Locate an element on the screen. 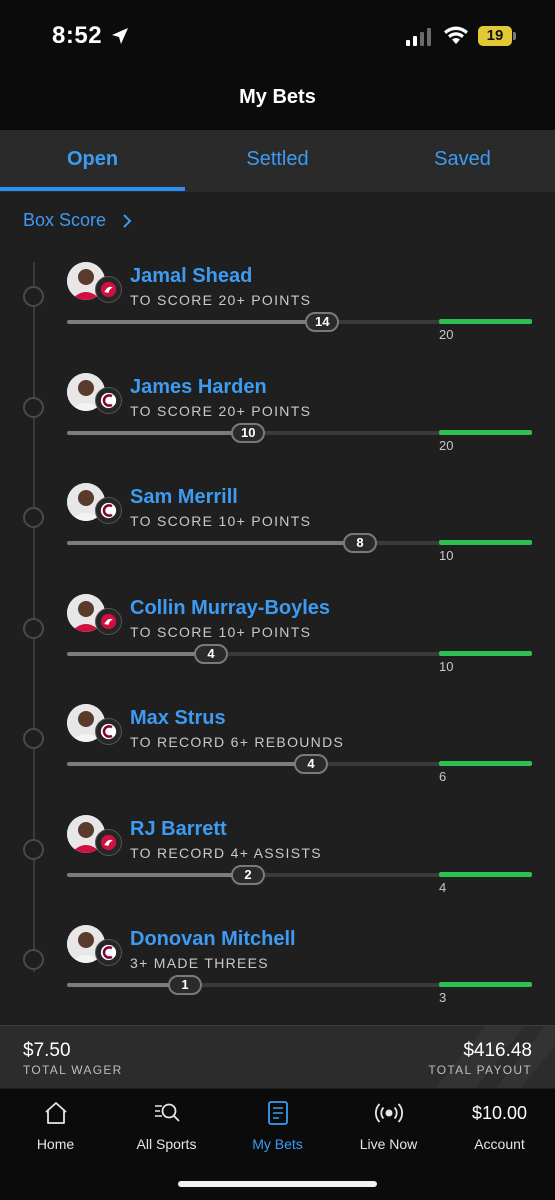  current-stat-pill: 10 is located at coordinates (248, 432).